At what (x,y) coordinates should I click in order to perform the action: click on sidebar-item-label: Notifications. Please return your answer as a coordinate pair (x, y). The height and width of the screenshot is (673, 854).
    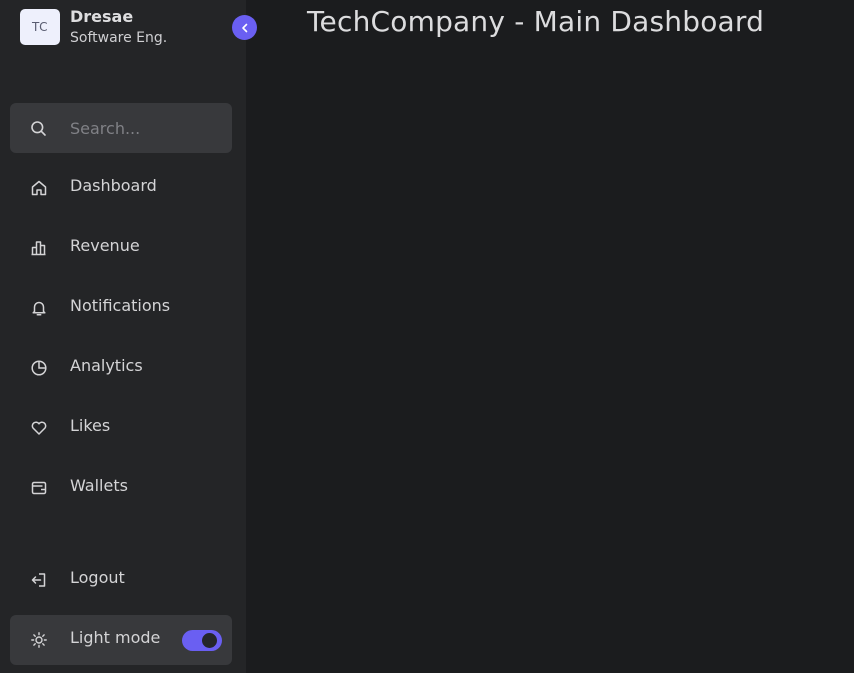
    Looking at the image, I should click on (120, 305).